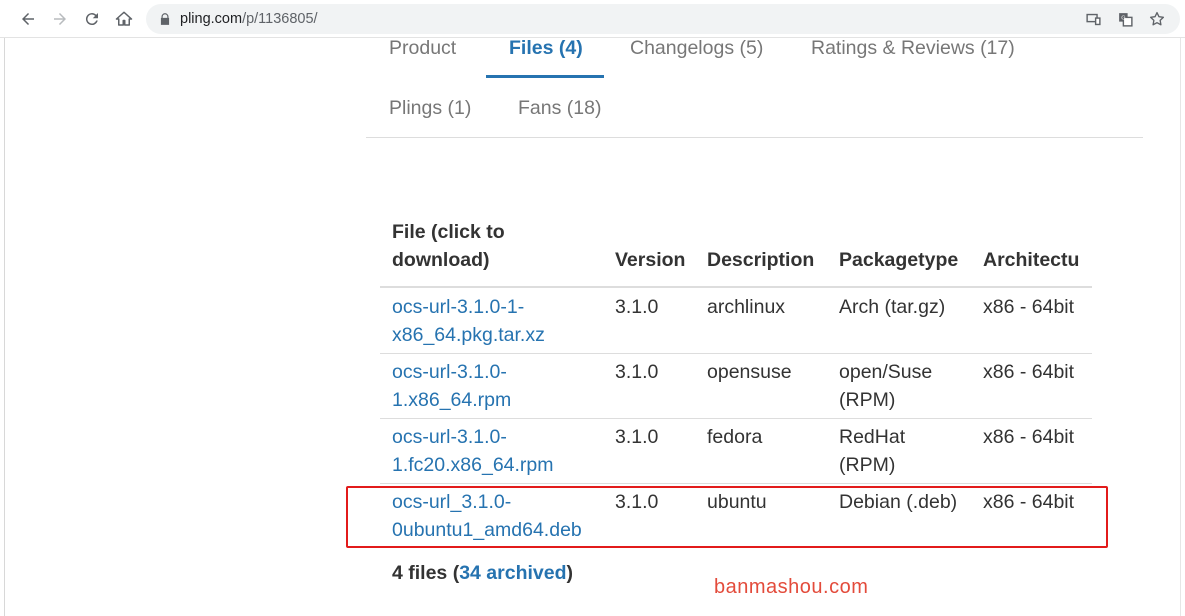  I want to click on arrow-left-icon, so click(28, 19).